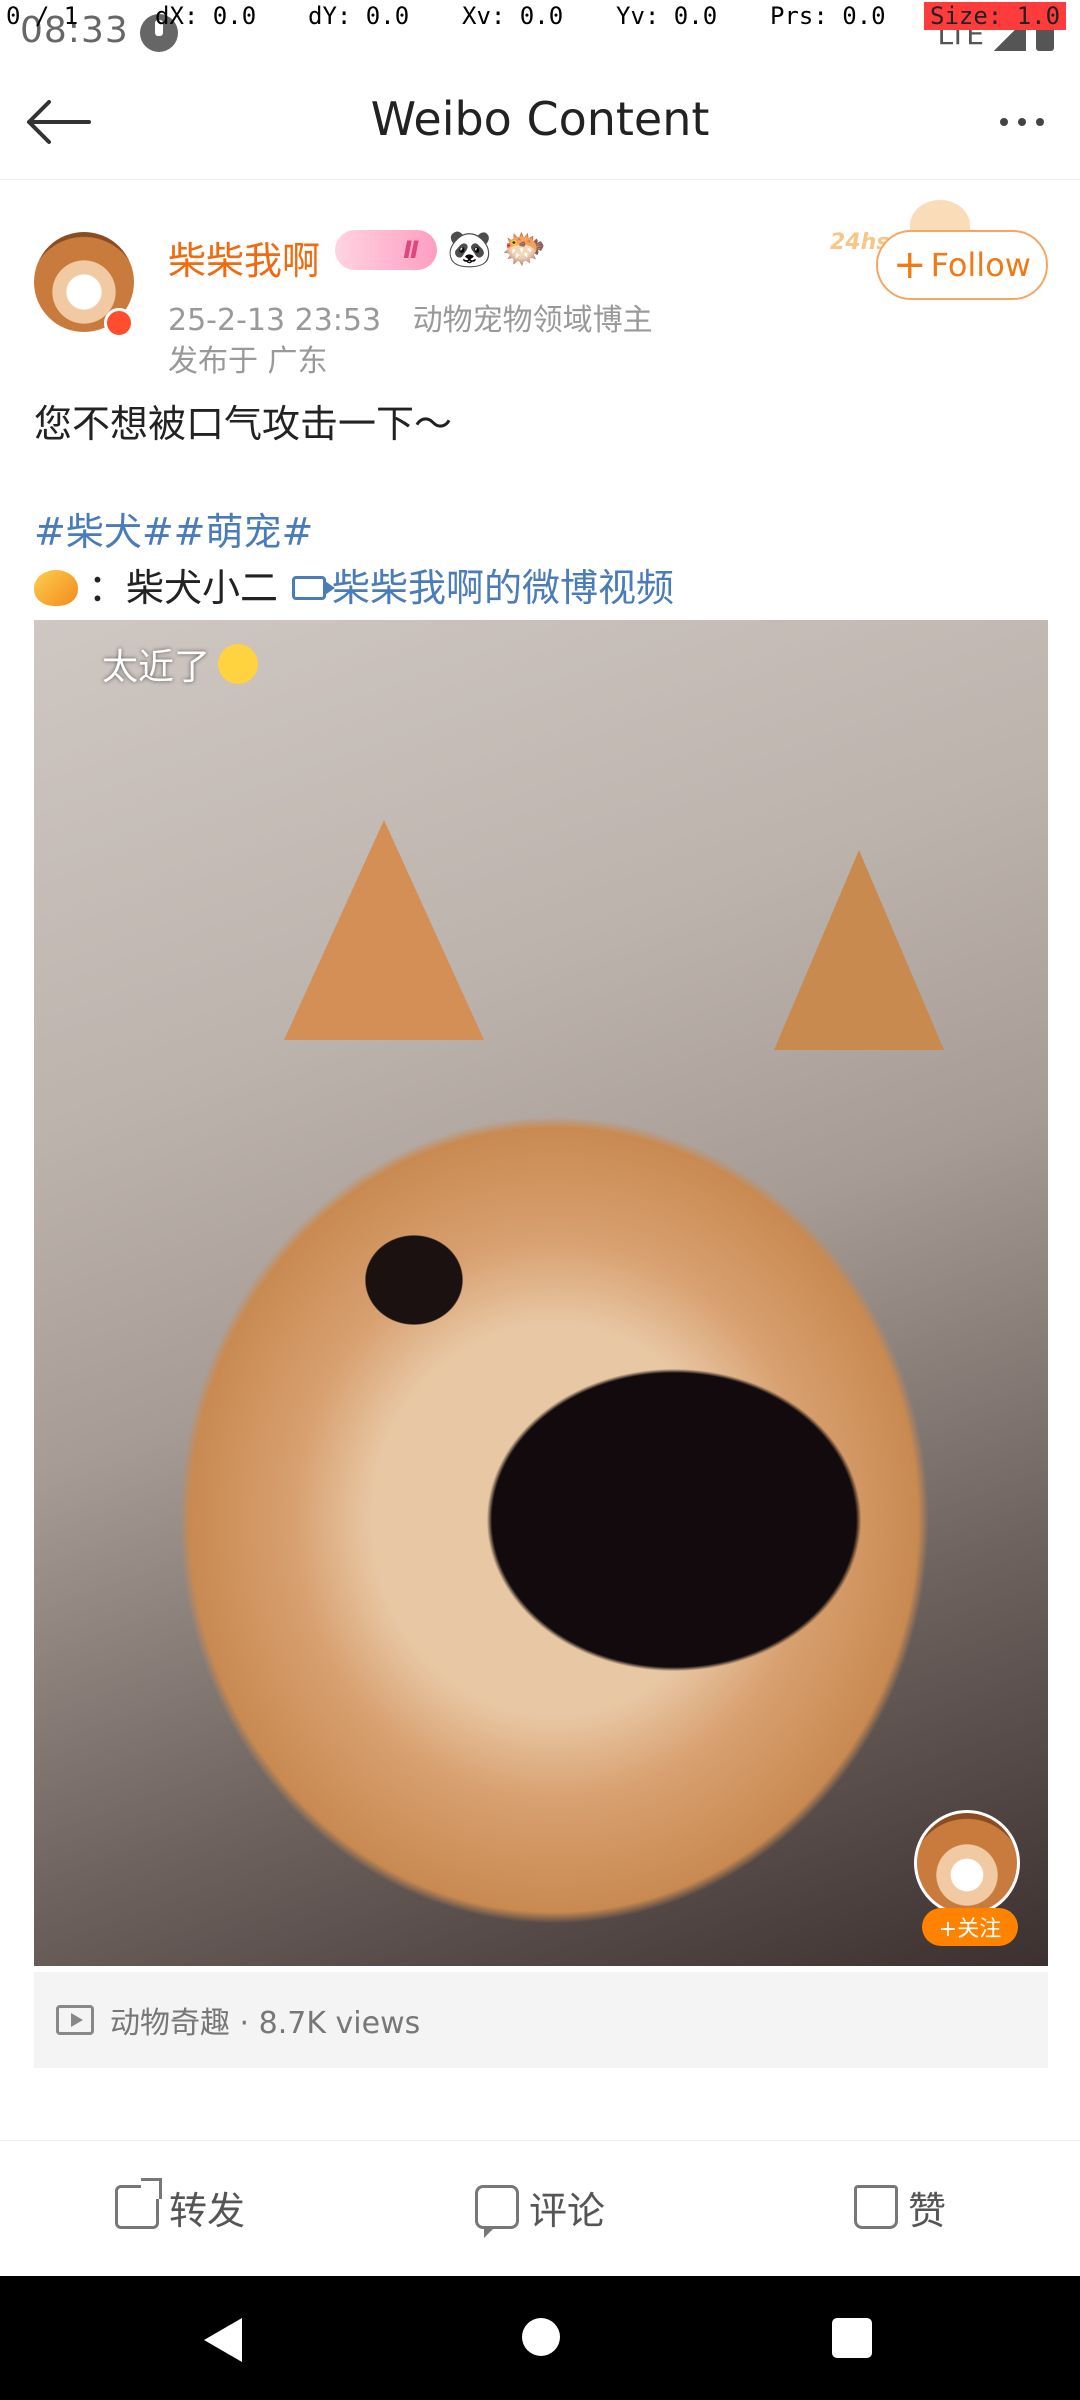 This screenshot has height=2400, width=1080. I want to click on repost-button: 转发, so click(180, 2207).